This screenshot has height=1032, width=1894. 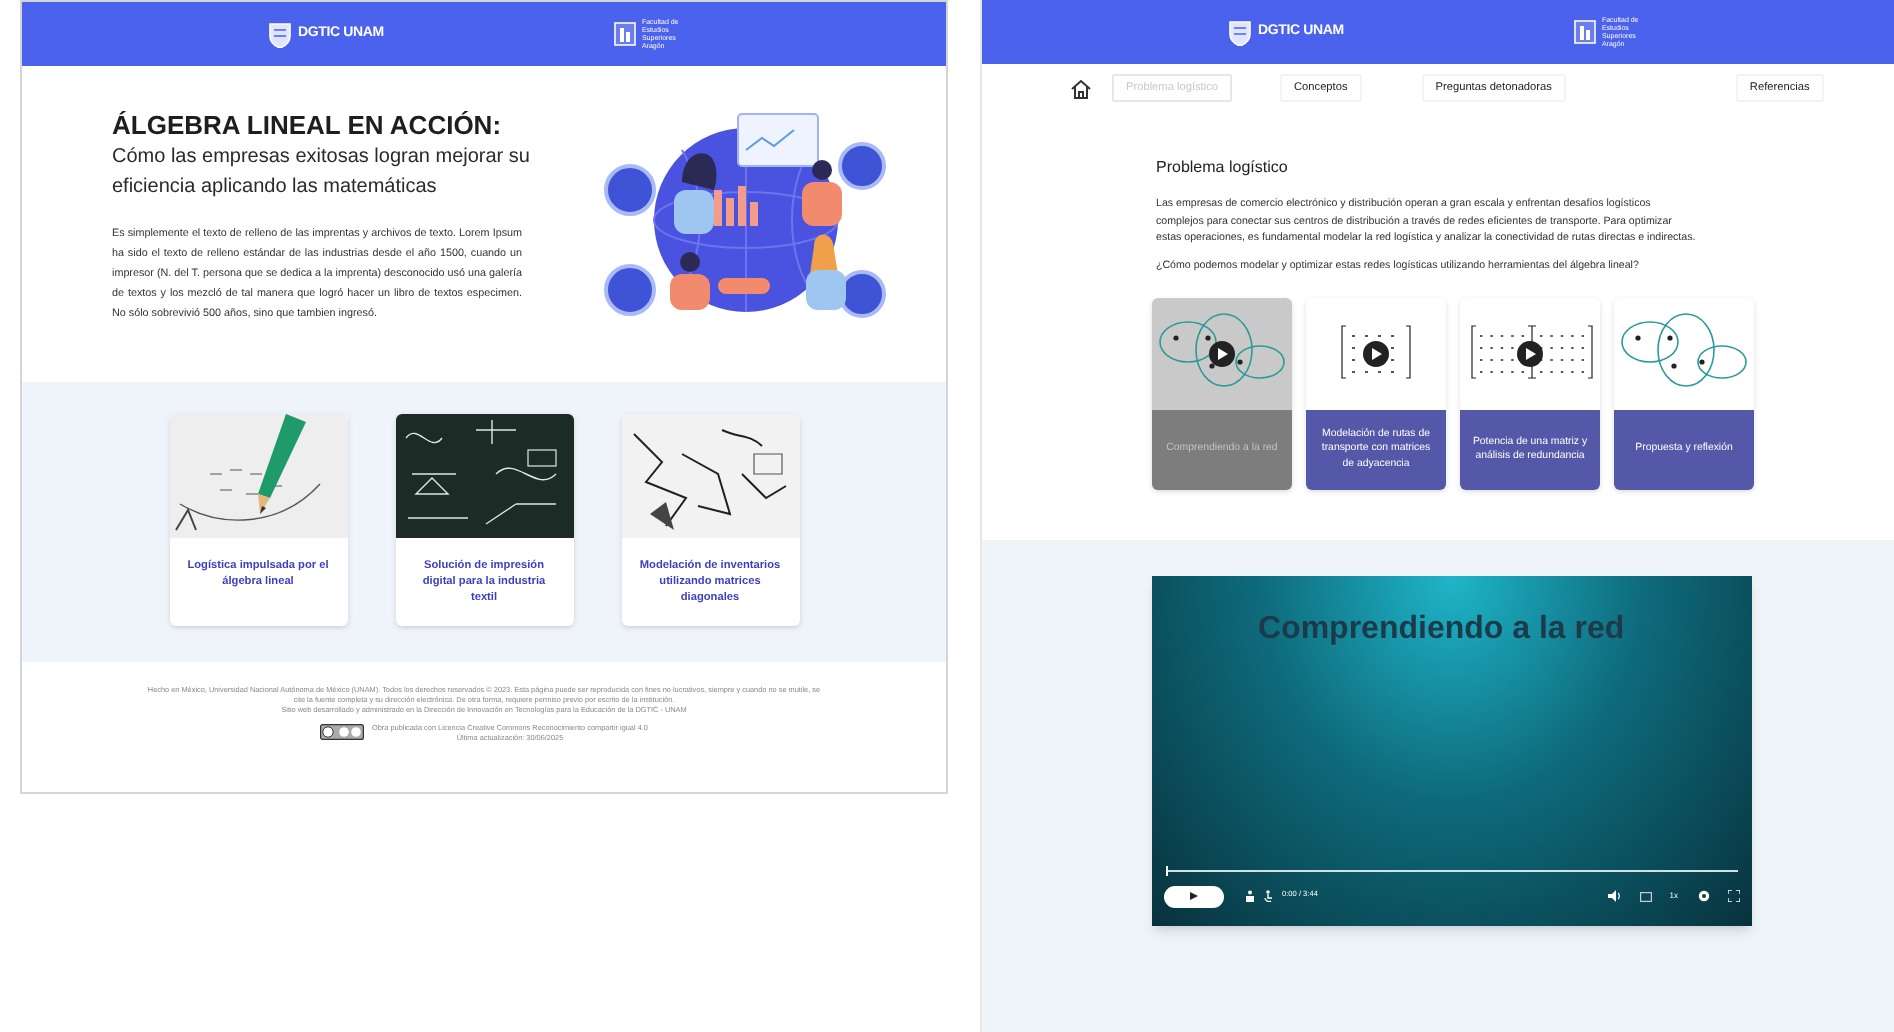 What do you see at coordinates (1442, 630) in the screenshot?
I see `slide-title: Comprendiendo a la red` at bounding box center [1442, 630].